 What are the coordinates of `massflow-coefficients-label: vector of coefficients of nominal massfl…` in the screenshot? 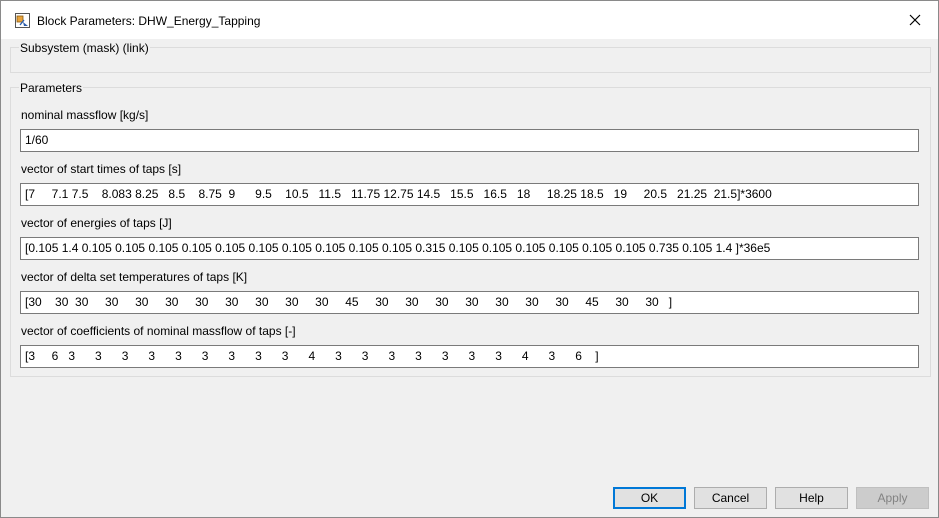 It's located at (158, 331).